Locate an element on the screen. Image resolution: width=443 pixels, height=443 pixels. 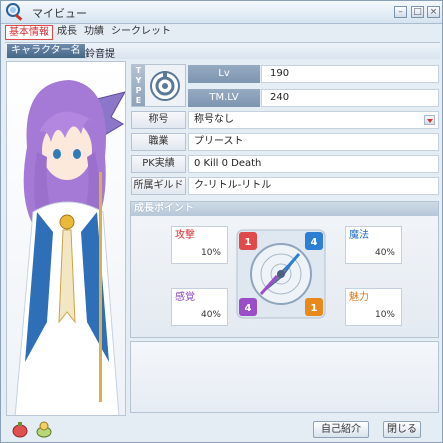
stat-label-tmlv: TM.LV is located at coordinates (224, 98).